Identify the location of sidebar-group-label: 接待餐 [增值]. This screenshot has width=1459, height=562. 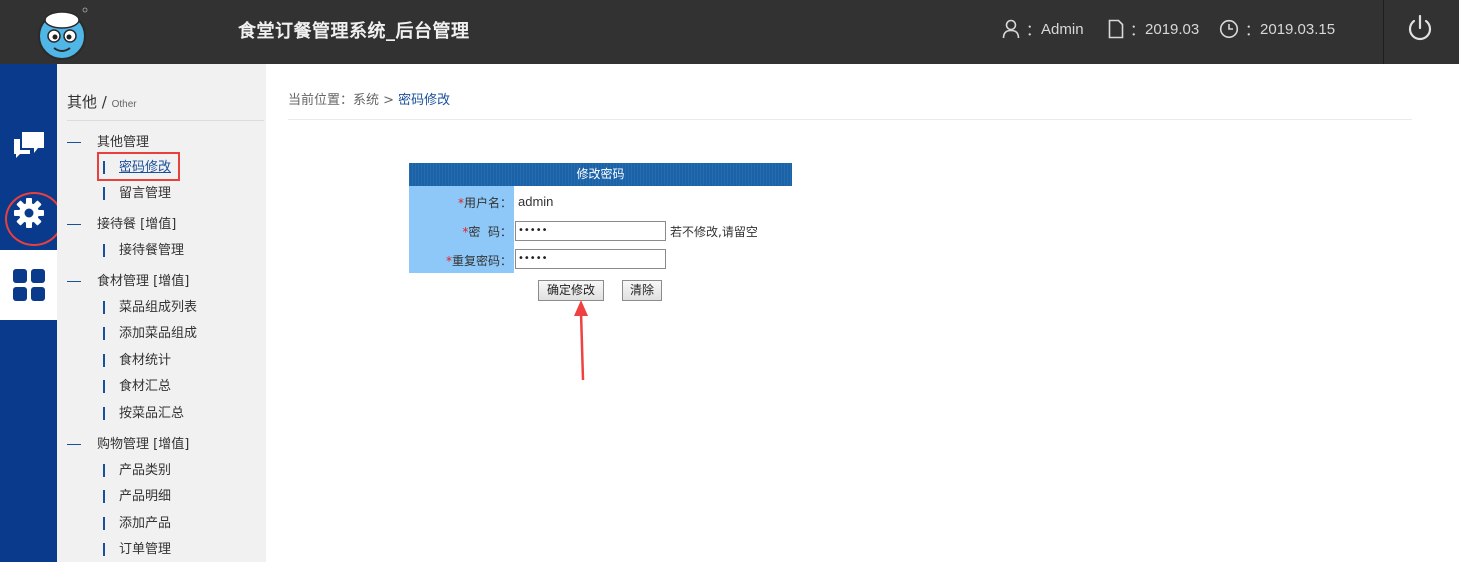
(137, 224).